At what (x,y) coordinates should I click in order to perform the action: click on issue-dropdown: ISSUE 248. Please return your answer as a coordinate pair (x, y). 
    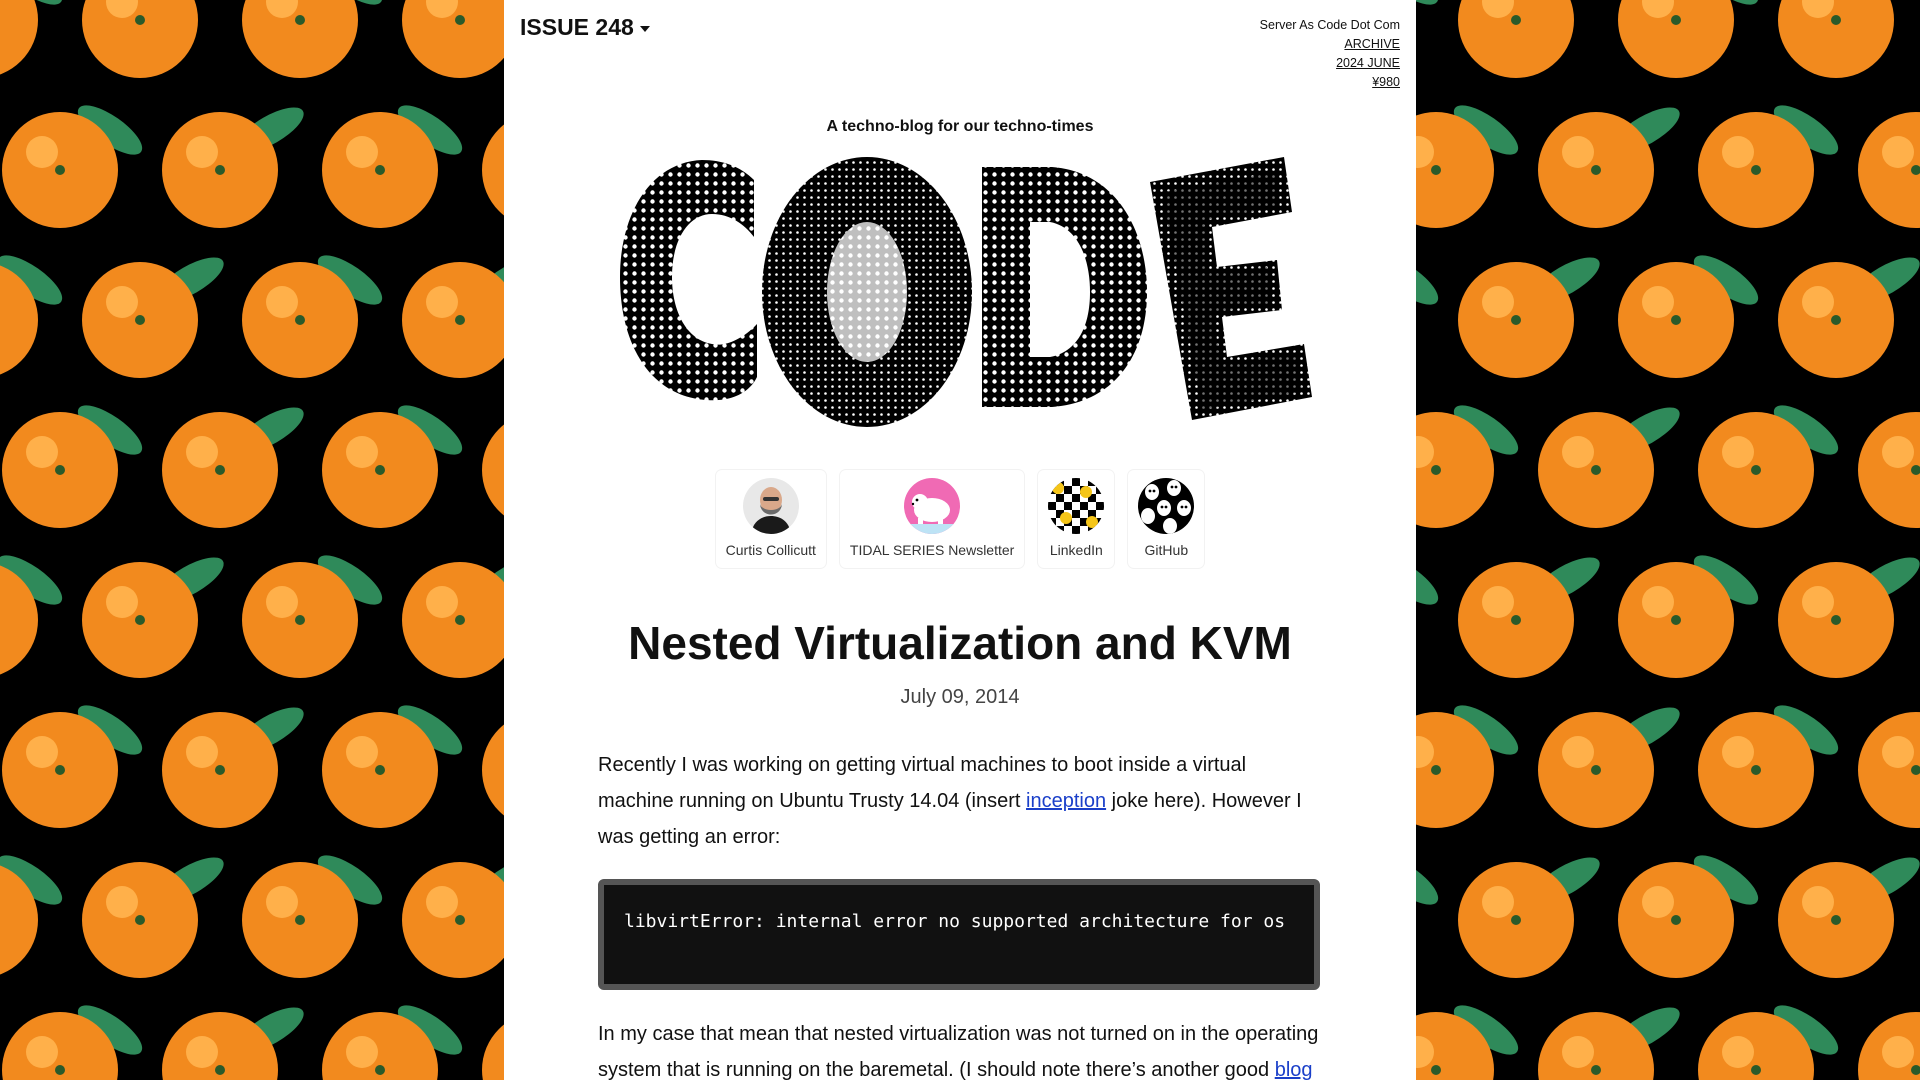
    Looking at the image, I should click on (585, 27).